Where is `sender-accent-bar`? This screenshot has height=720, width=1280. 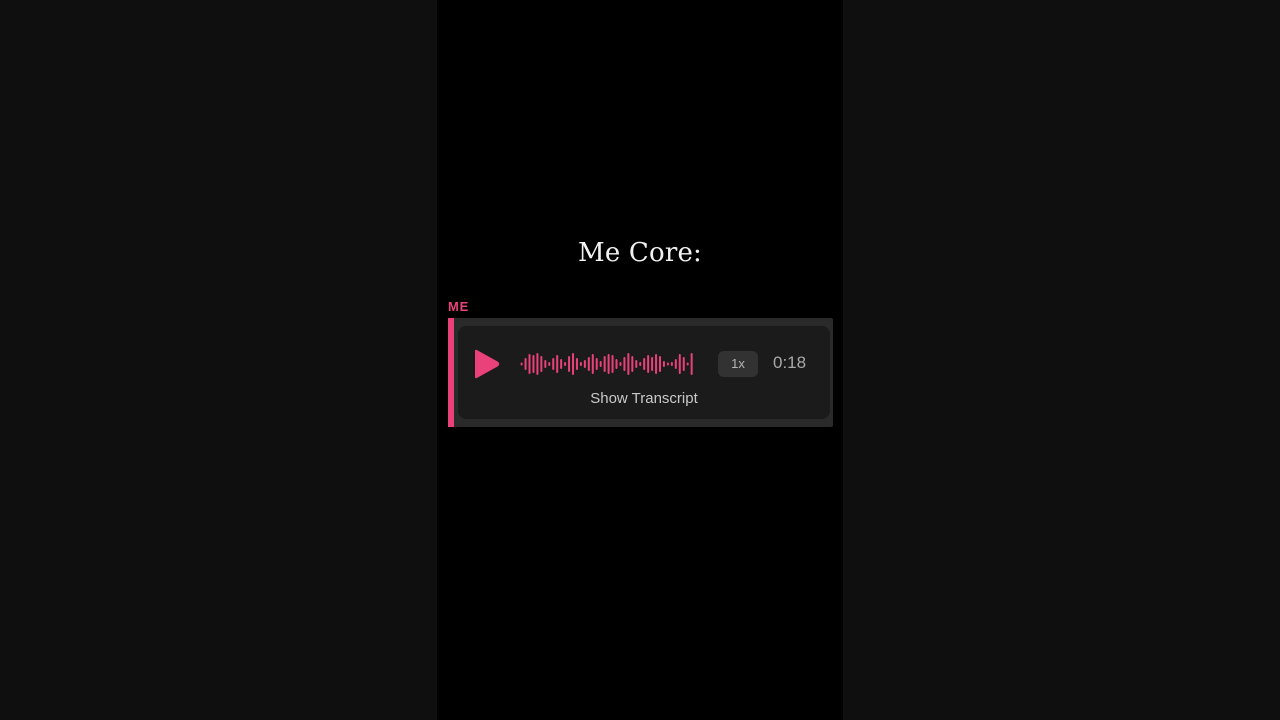
sender-accent-bar is located at coordinates (451, 372).